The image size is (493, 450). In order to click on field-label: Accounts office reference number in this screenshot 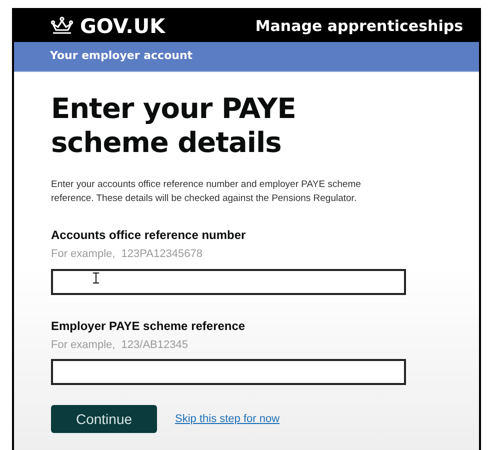, I will do `click(149, 235)`.